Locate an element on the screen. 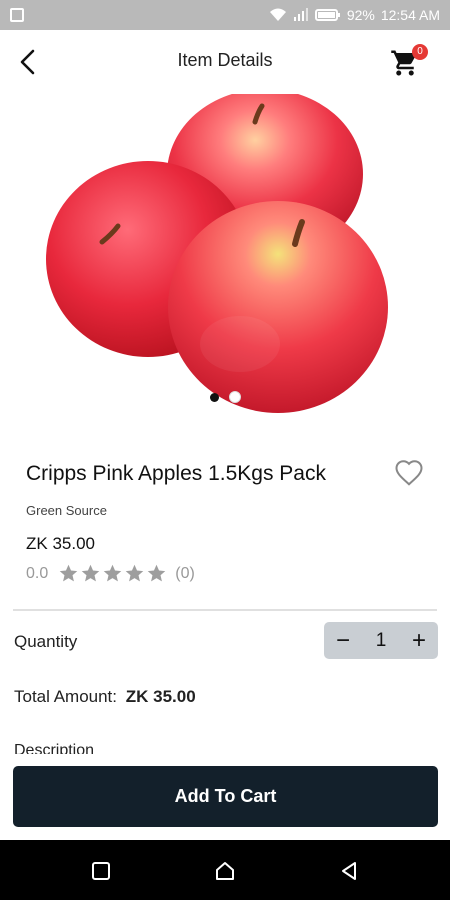 This screenshot has height=900, width=450. increase-quantity-button: + is located at coordinates (419, 640).